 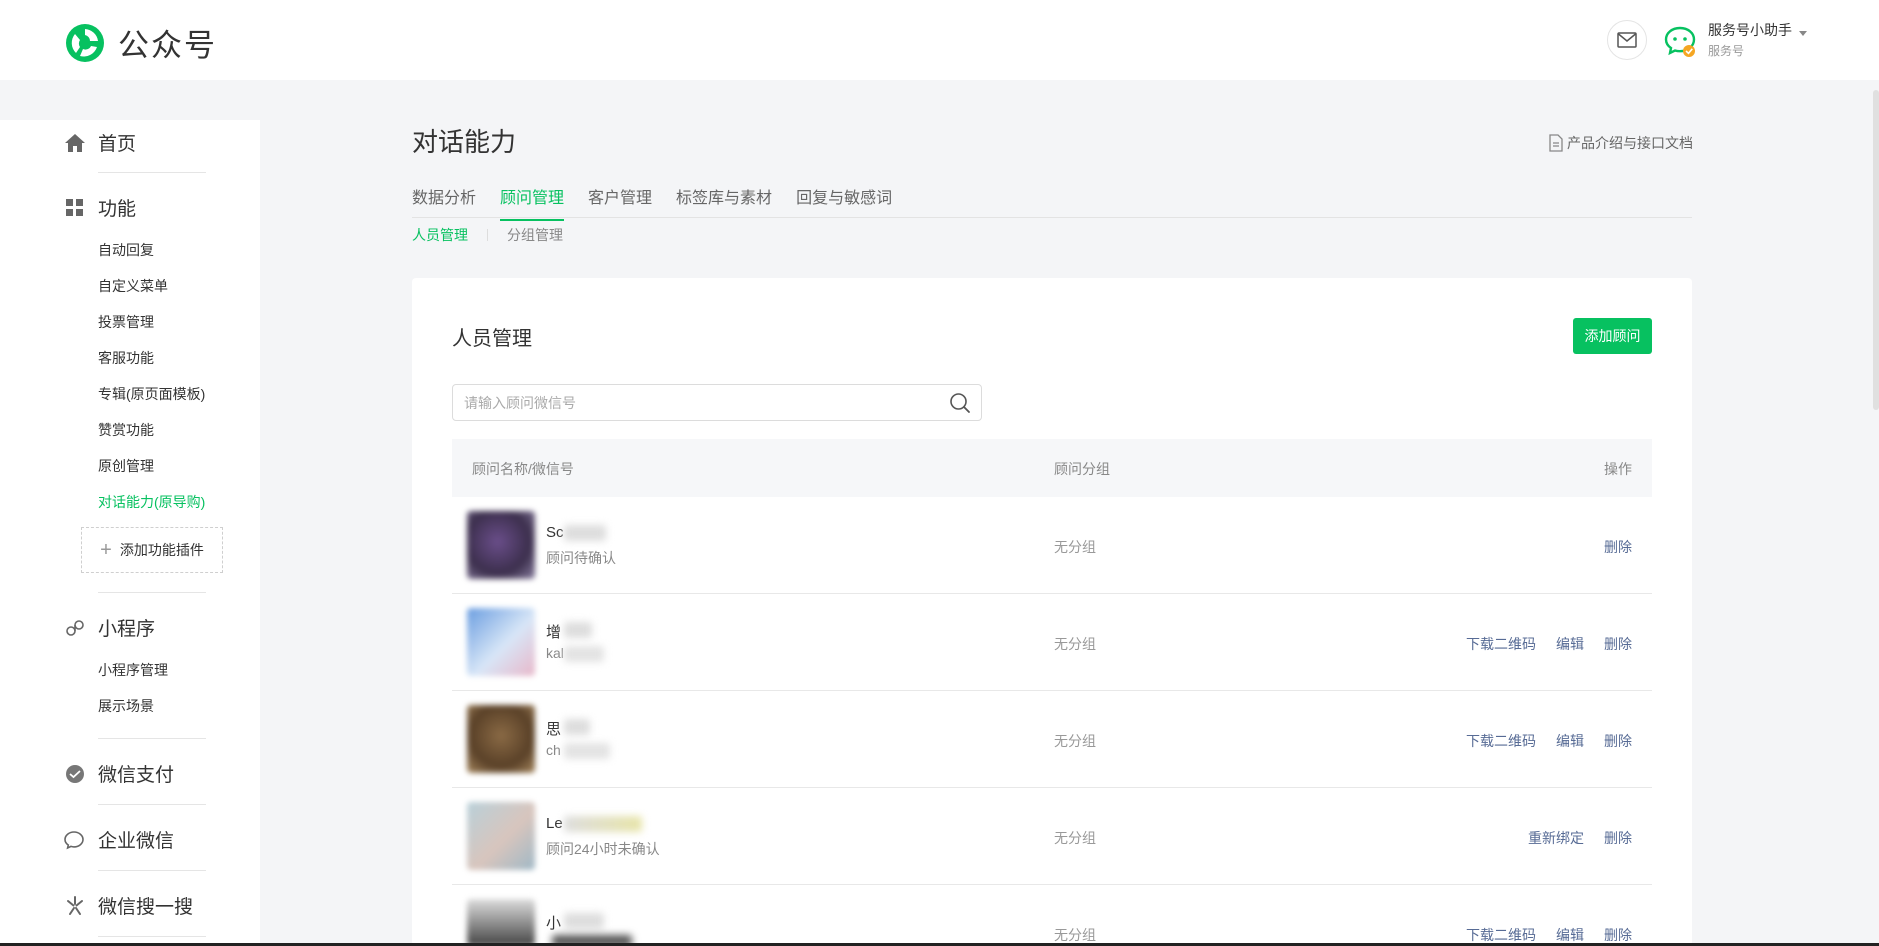 What do you see at coordinates (151, 502) in the screenshot?
I see `sidebar-item-dialog: 对话能力(原导购)` at bounding box center [151, 502].